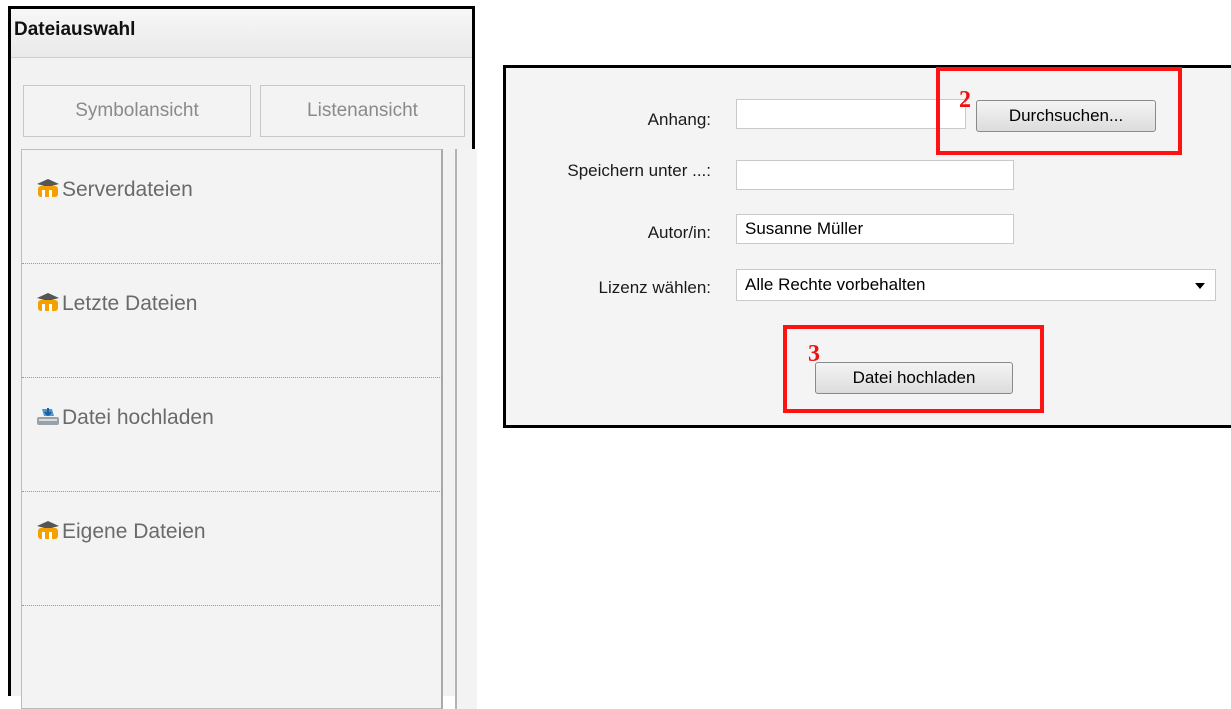 The image size is (1231, 709). Describe the element at coordinates (654, 287) in the screenshot. I see `license-label: Lizenz wählen:` at that location.